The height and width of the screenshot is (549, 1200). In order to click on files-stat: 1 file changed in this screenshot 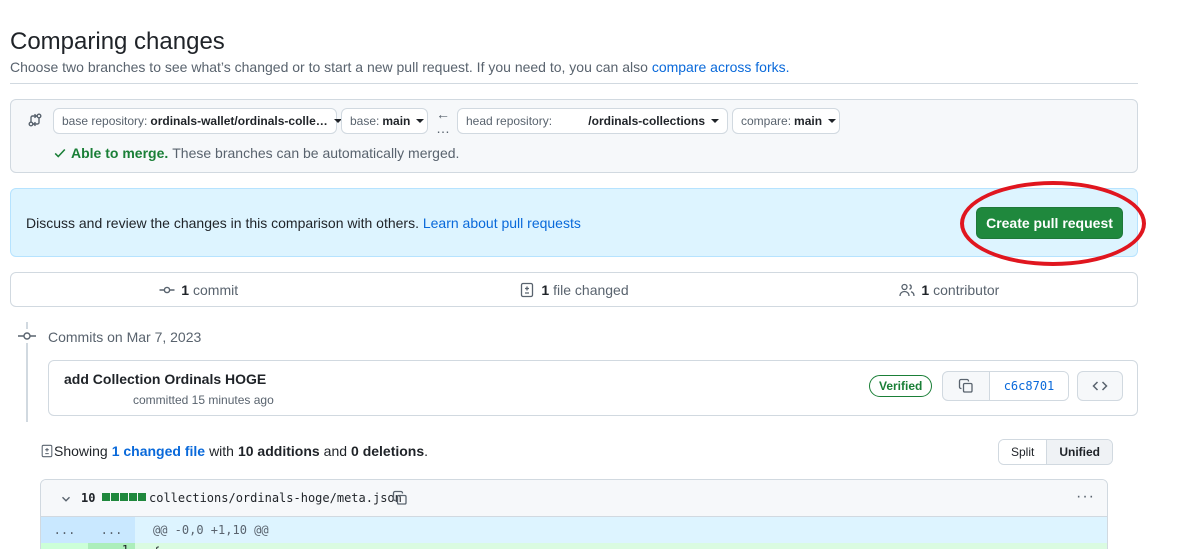, I will do `click(573, 289)`.